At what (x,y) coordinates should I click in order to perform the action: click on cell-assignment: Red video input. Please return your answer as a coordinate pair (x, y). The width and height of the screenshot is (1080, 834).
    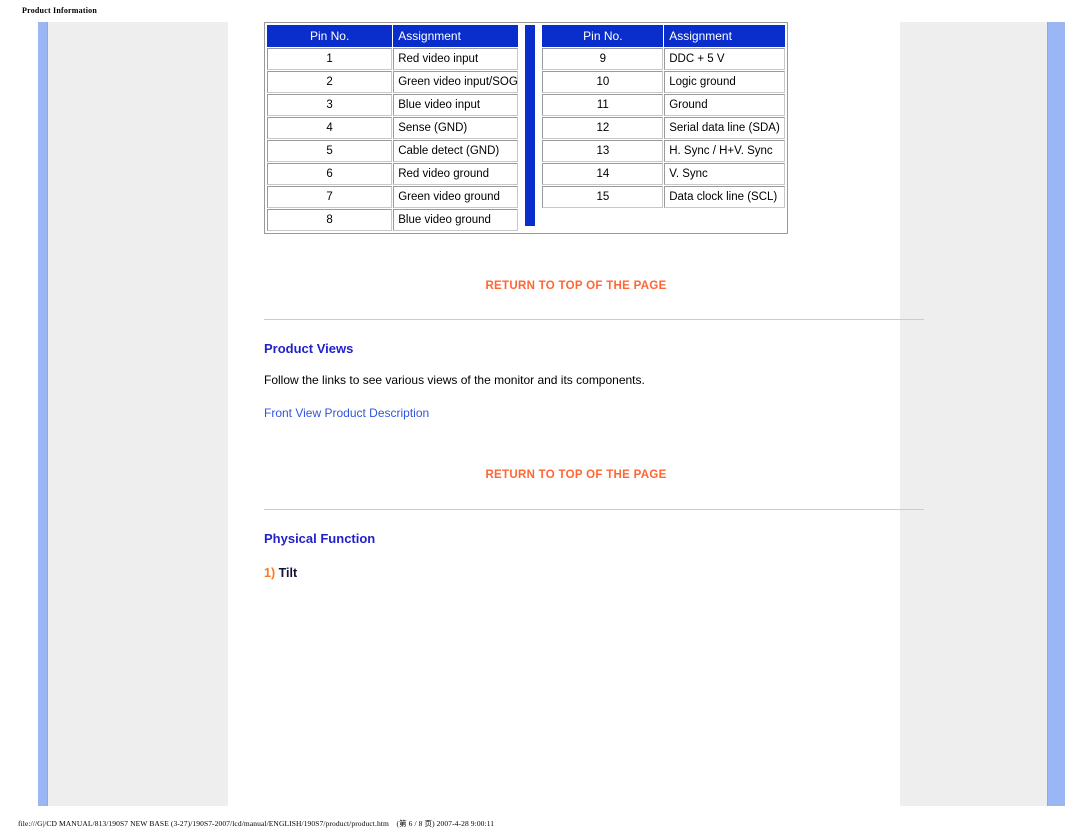
    Looking at the image, I should click on (456, 59).